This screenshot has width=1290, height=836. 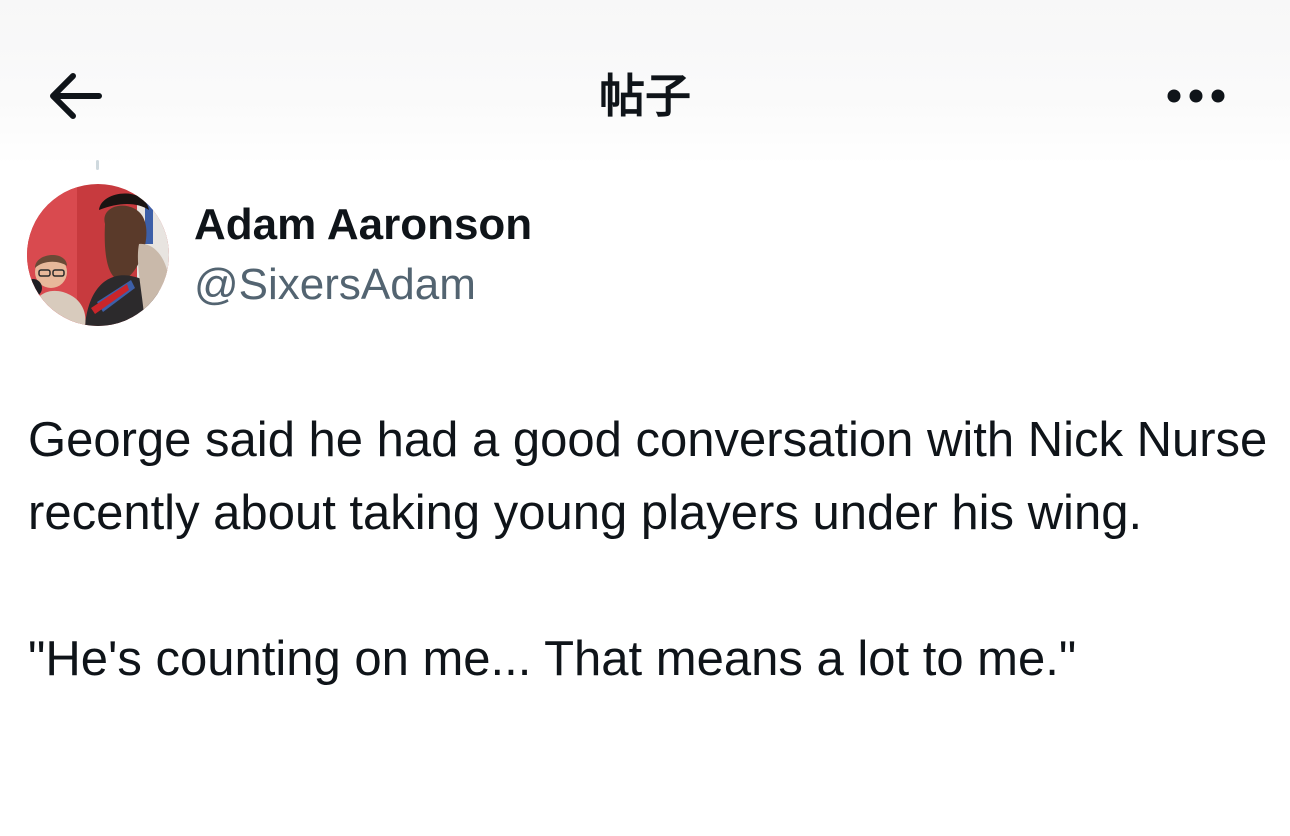 I want to click on arrow-left-icon, so click(x=76, y=96).